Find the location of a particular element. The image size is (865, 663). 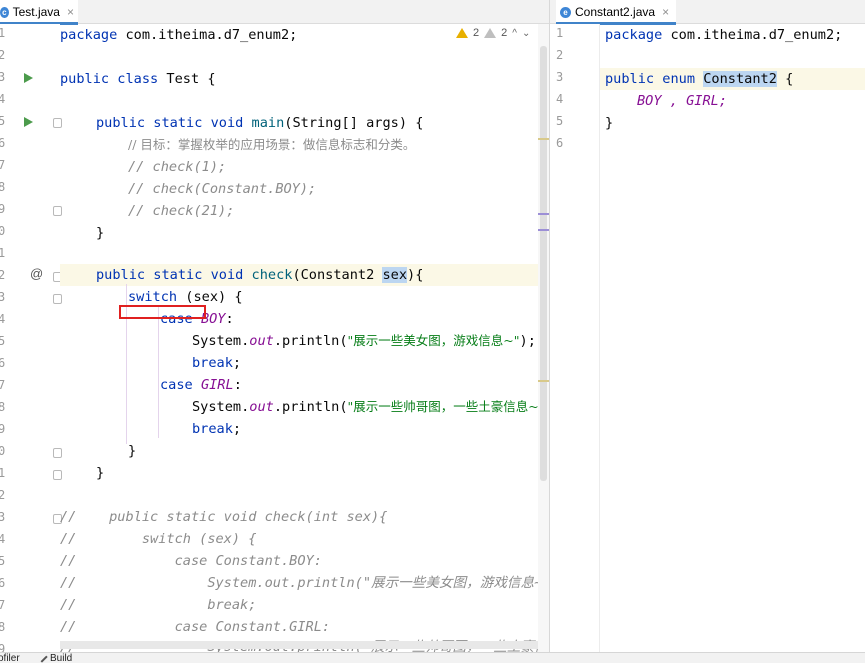

build-tool-button: Build is located at coordinates (54, 657).